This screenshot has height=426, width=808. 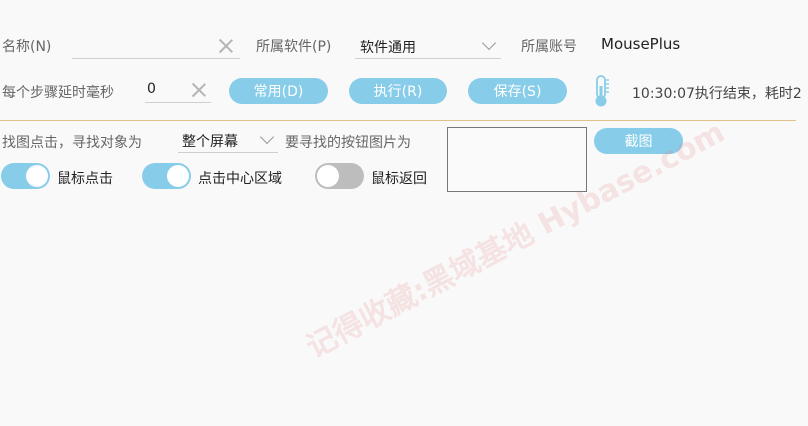 What do you see at coordinates (428, 46) in the screenshot?
I see `software-select: 软件通用` at bounding box center [428, 46].